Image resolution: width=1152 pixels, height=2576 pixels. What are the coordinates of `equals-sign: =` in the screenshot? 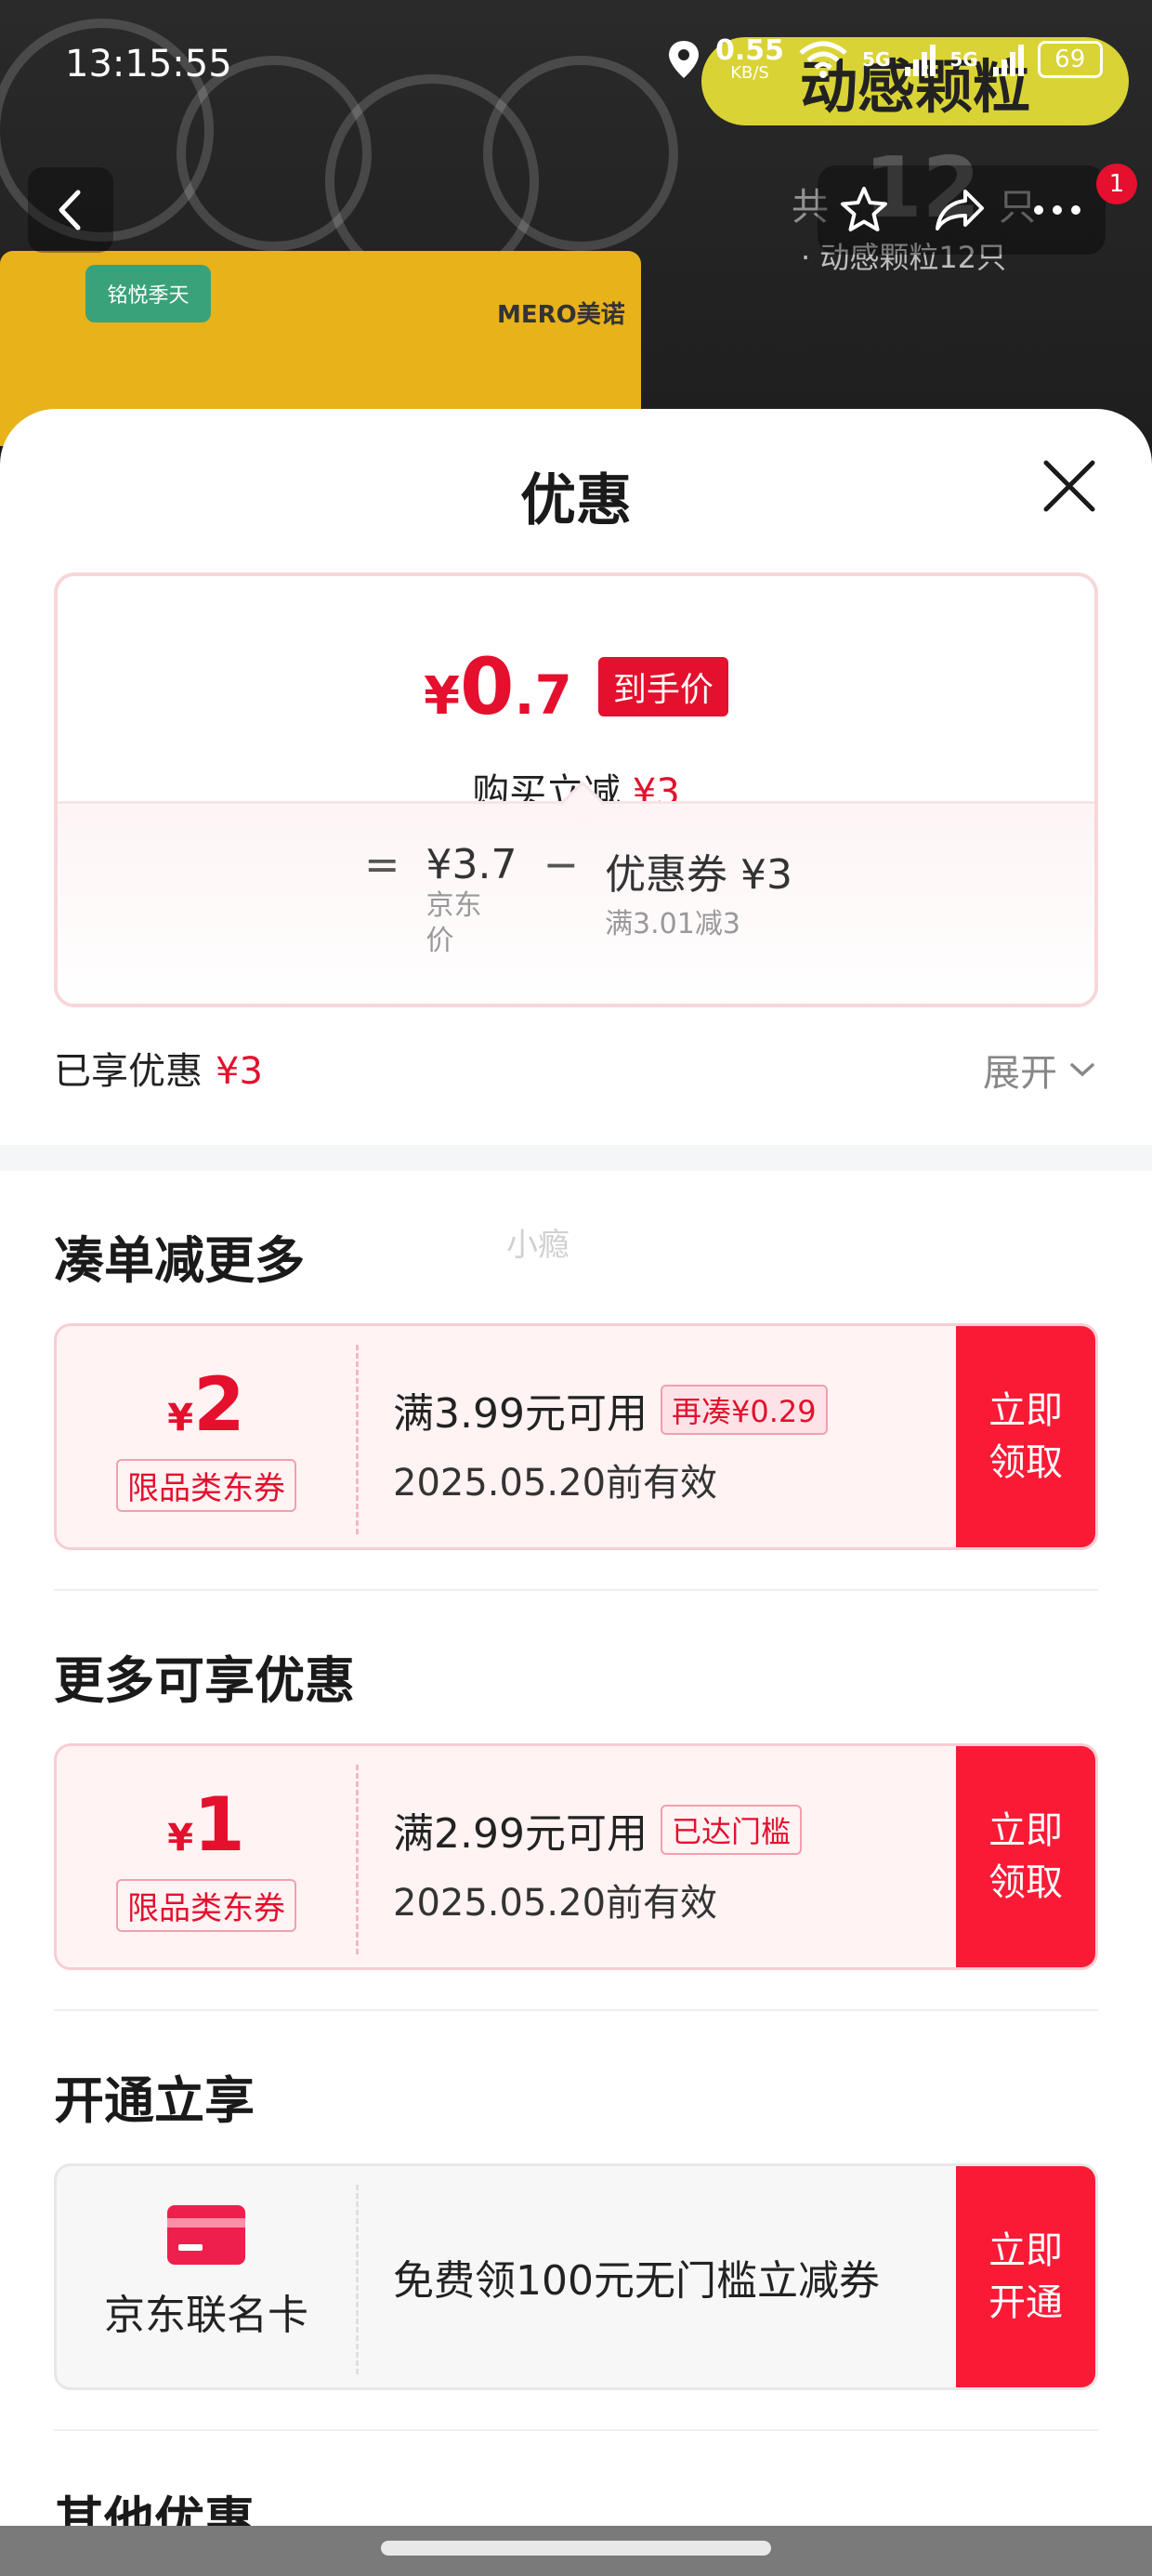 It's located at (382, 864).